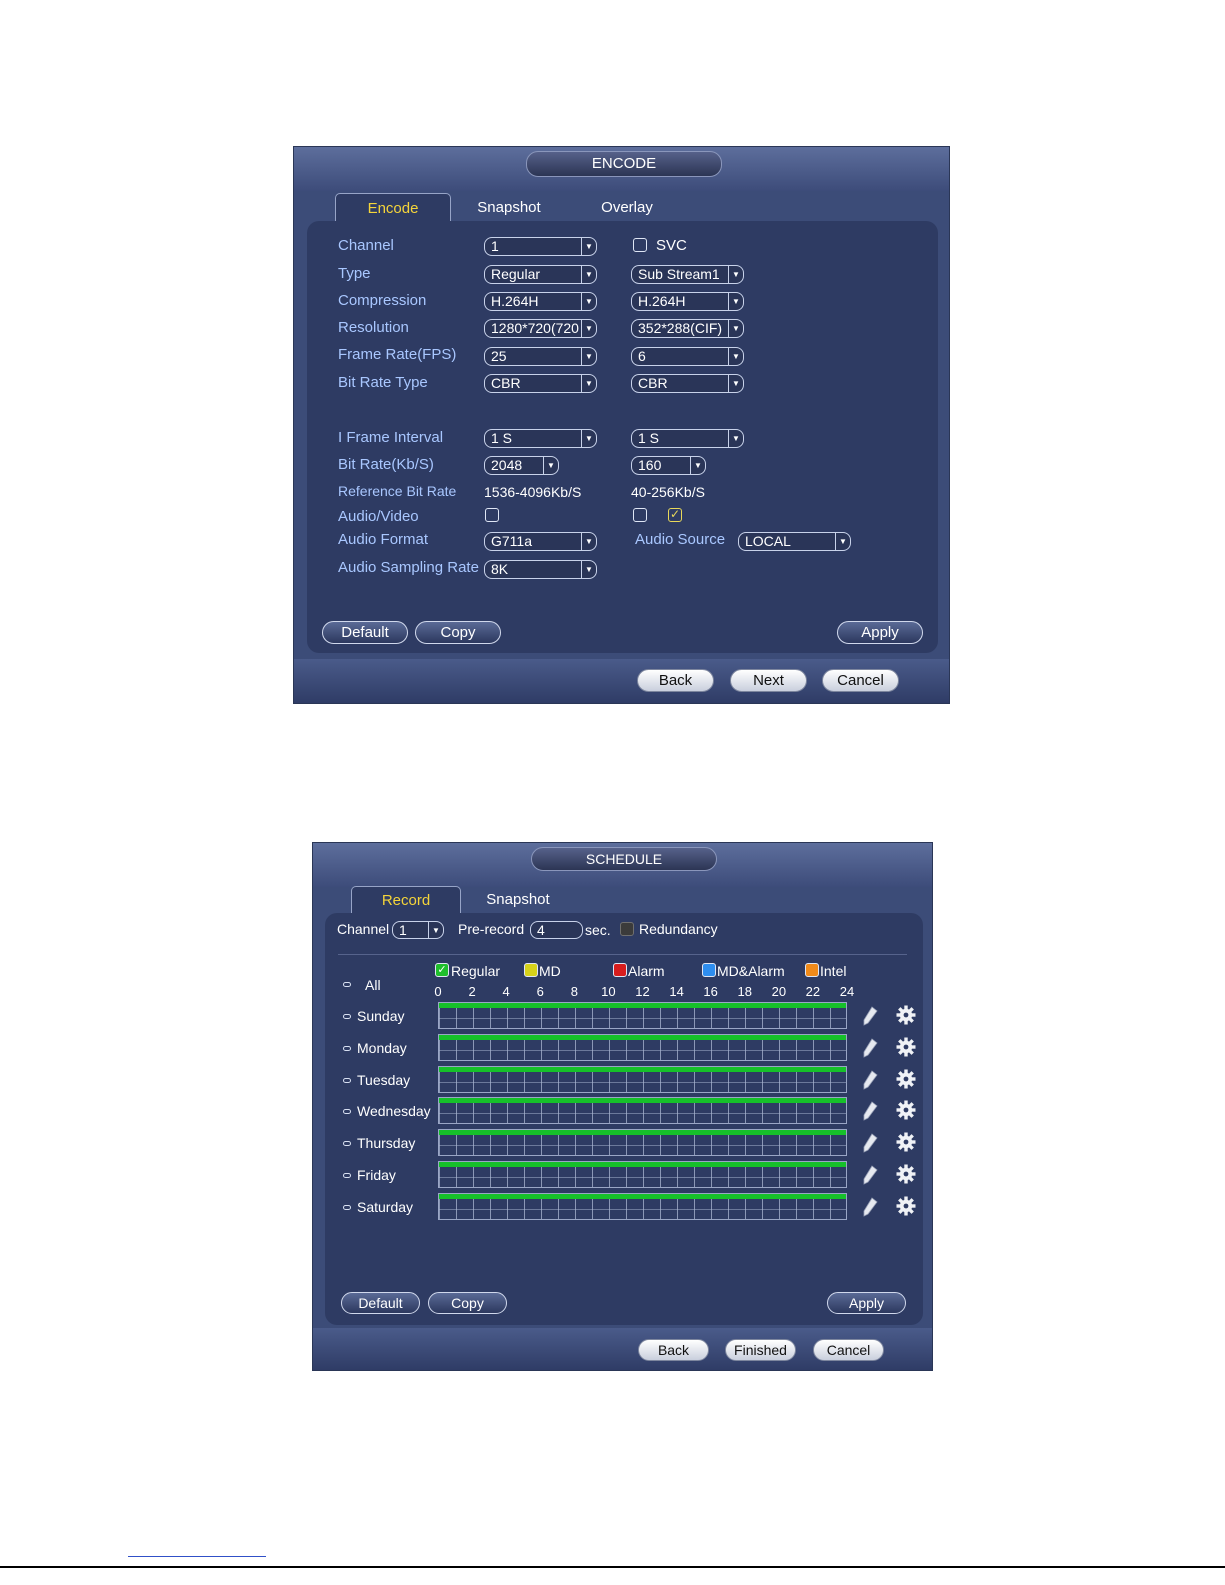 The width and height of the screenshot is (1225, 1585). Describe the element at coordinates (540, 301) in the screenshot. I see `compression-select: H.264H ▼` at that location.